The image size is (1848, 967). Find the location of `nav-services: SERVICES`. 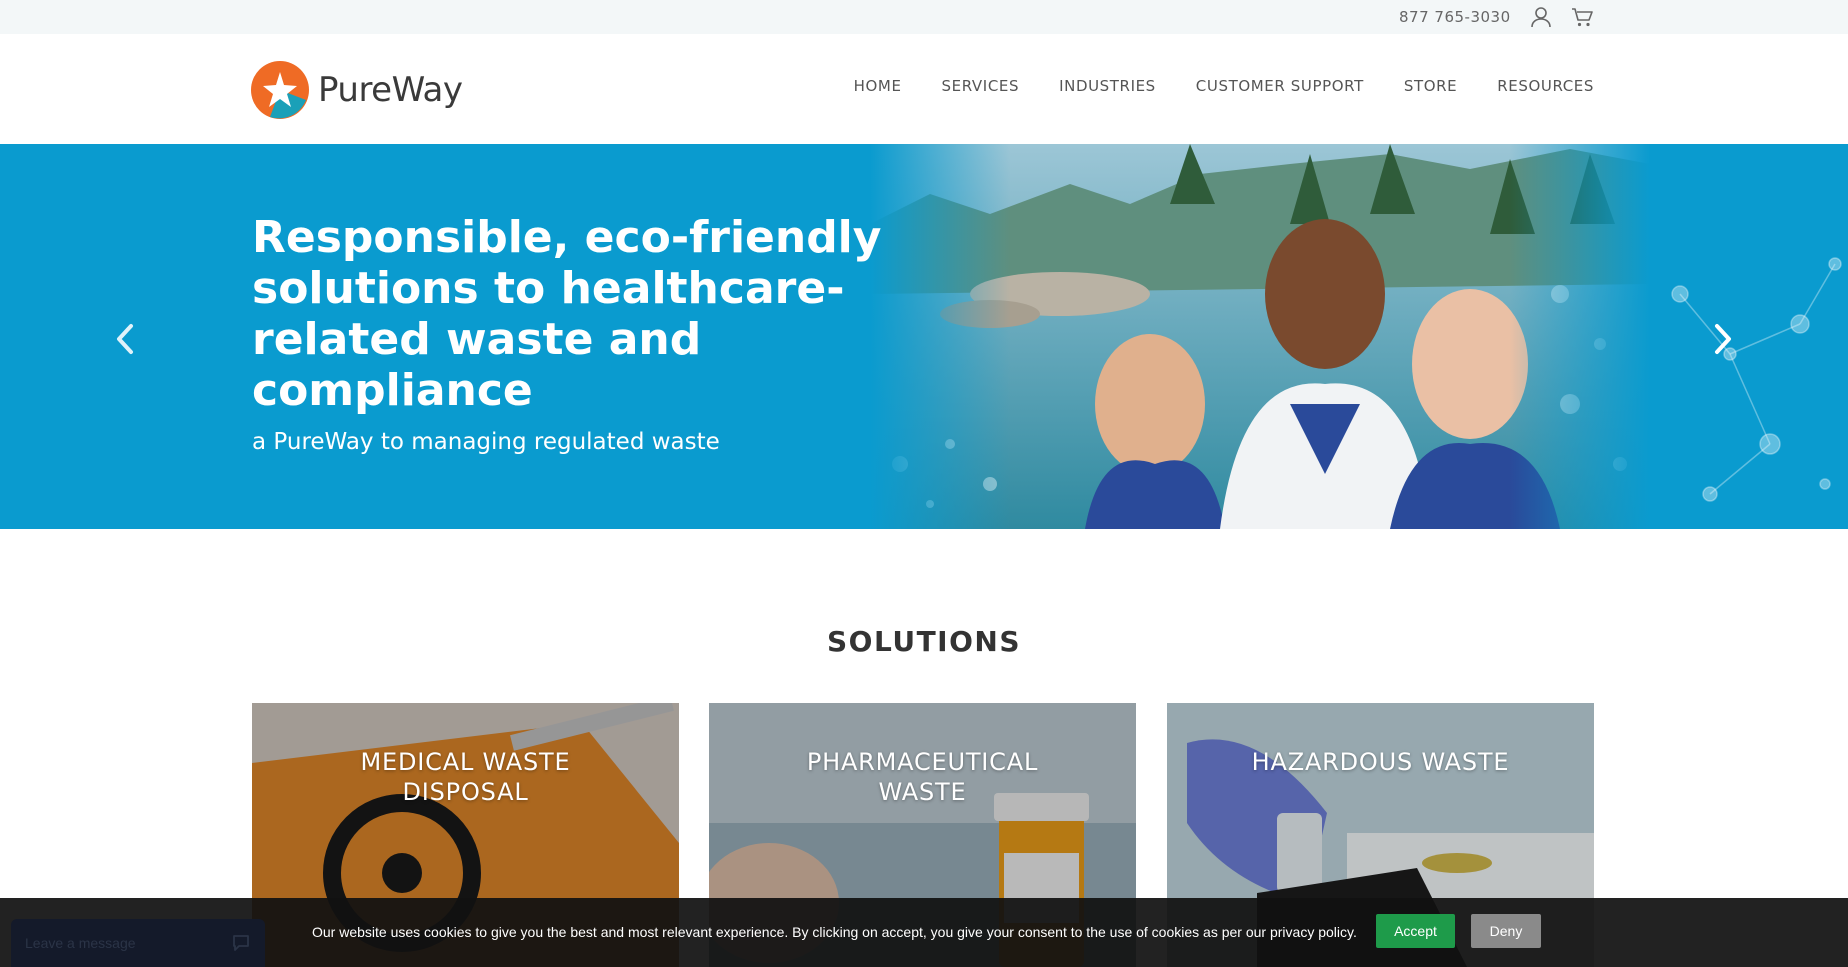

nav-services: SERVICES is located at coordinates (981, 86).